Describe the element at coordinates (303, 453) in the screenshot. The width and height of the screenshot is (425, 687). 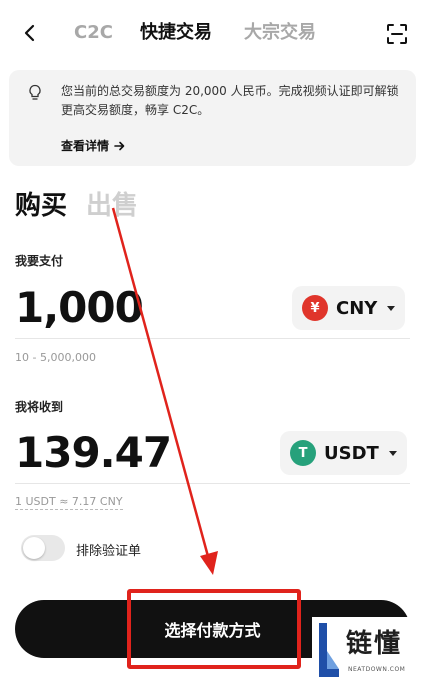
I see `tether-coin-icon: T` at that location.